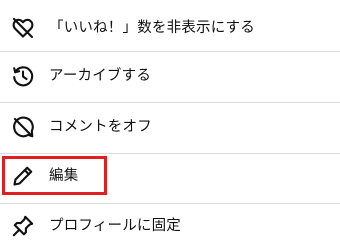 The height and width of the screenshot is (247, 340). What do you see at coordinates (23, 76) in the screenshot?
I see `archive-history-icon` at bounding box center [23, 76].